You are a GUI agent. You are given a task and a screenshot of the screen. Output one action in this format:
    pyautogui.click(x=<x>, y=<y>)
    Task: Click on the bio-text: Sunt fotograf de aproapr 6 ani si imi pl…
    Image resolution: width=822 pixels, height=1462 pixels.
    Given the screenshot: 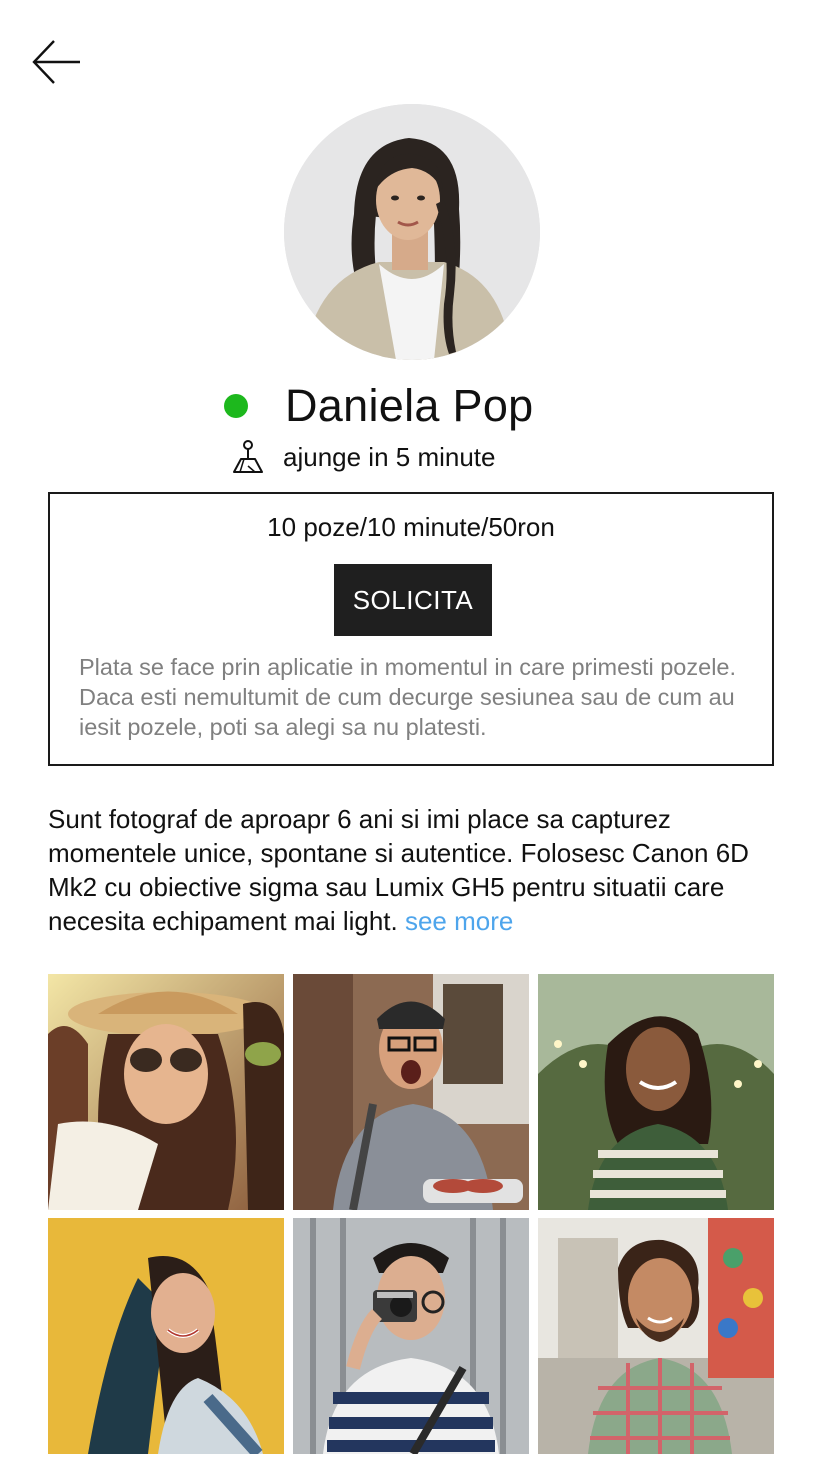 What is the action you would take?
    pyautogui.click(x=398, y=870)
    